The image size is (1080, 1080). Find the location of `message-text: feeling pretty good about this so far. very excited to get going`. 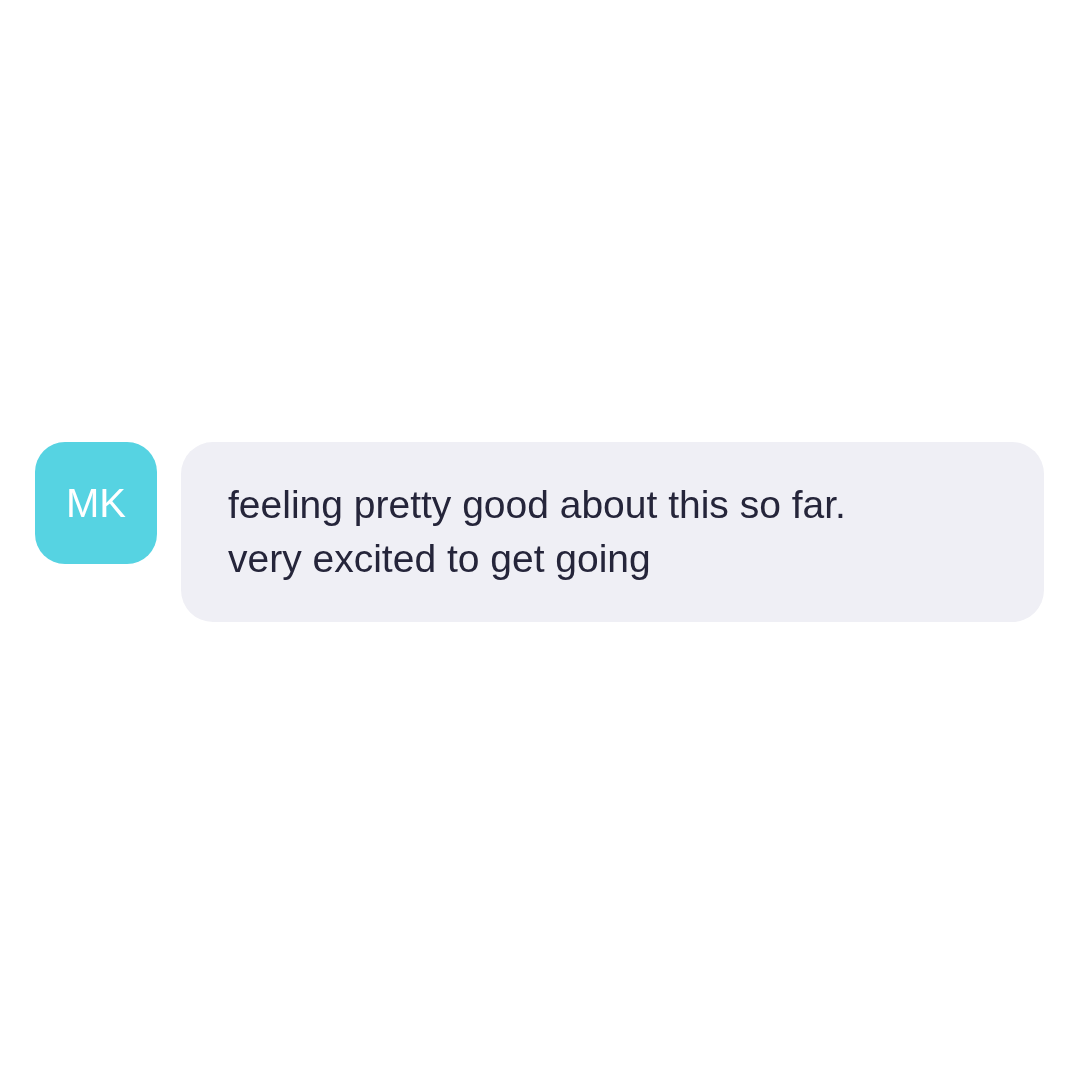

message-text: feeling pretty good about this so far. very excited to get going is located at coordinates (537, 532).